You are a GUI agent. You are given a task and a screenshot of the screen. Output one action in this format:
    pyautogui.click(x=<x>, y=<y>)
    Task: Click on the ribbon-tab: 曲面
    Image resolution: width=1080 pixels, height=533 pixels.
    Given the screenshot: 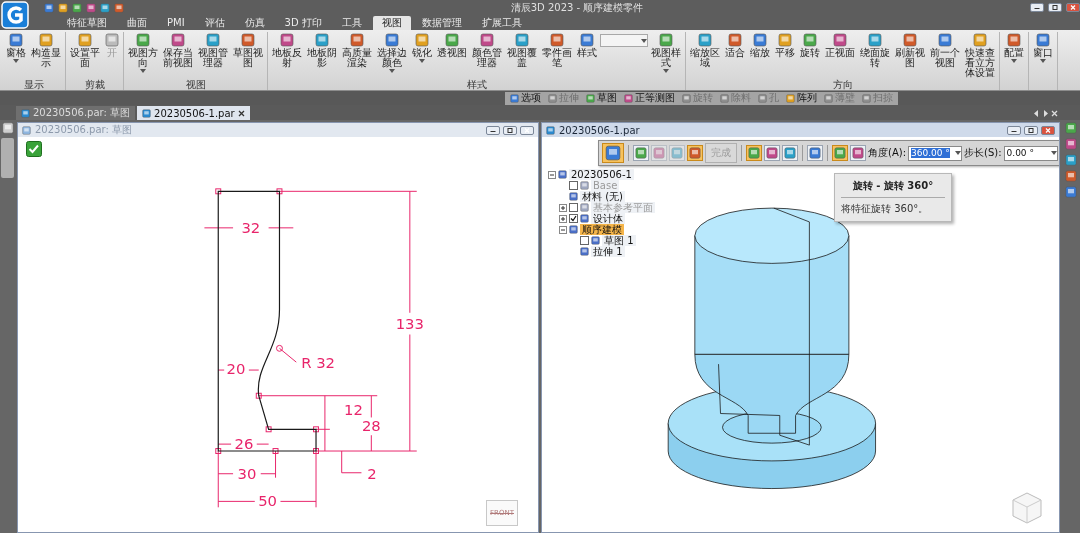 What is the action you would take?
    pyautogui.click(x=137, y=23)
    